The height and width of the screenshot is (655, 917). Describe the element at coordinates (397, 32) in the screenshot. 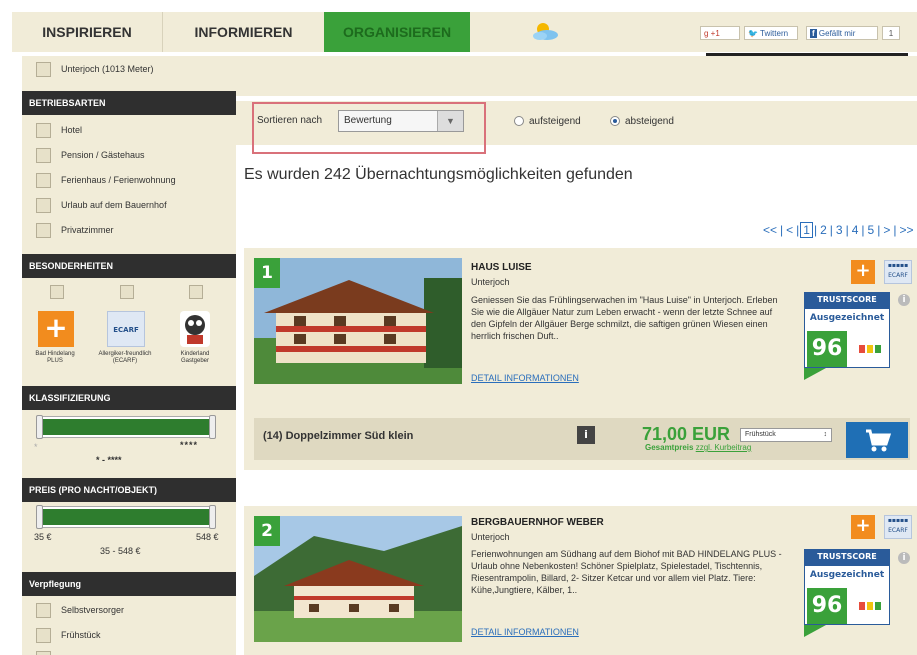

I see `tab-organisieren: ORGANISIEREN` at that location.